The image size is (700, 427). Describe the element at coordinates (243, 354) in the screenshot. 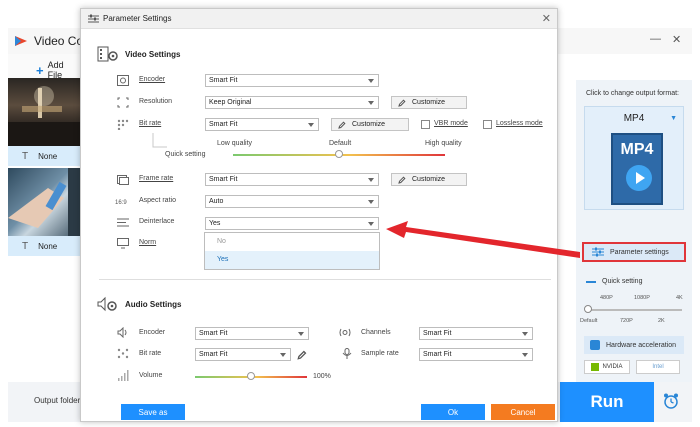

I see `audio-bitrate-select: Smart Fit` at that location.